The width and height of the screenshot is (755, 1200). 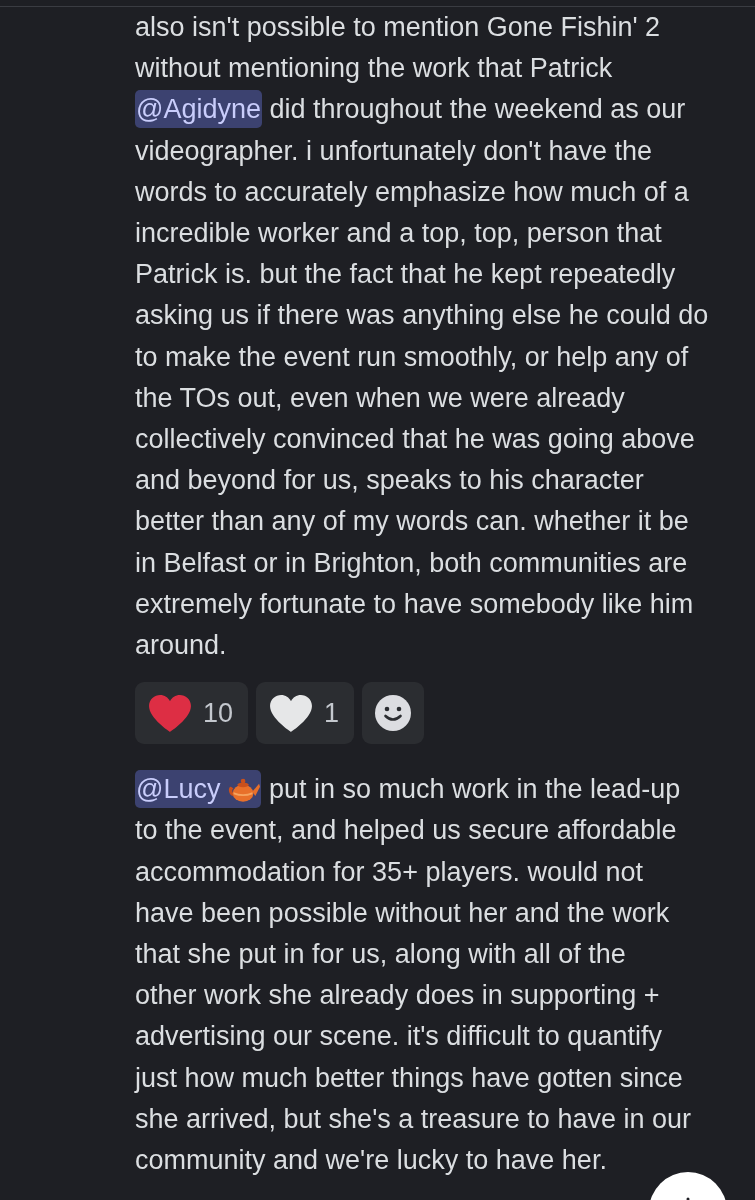 I want to click on user-mention-link: @Agidyne, so click(x=198, y=109).